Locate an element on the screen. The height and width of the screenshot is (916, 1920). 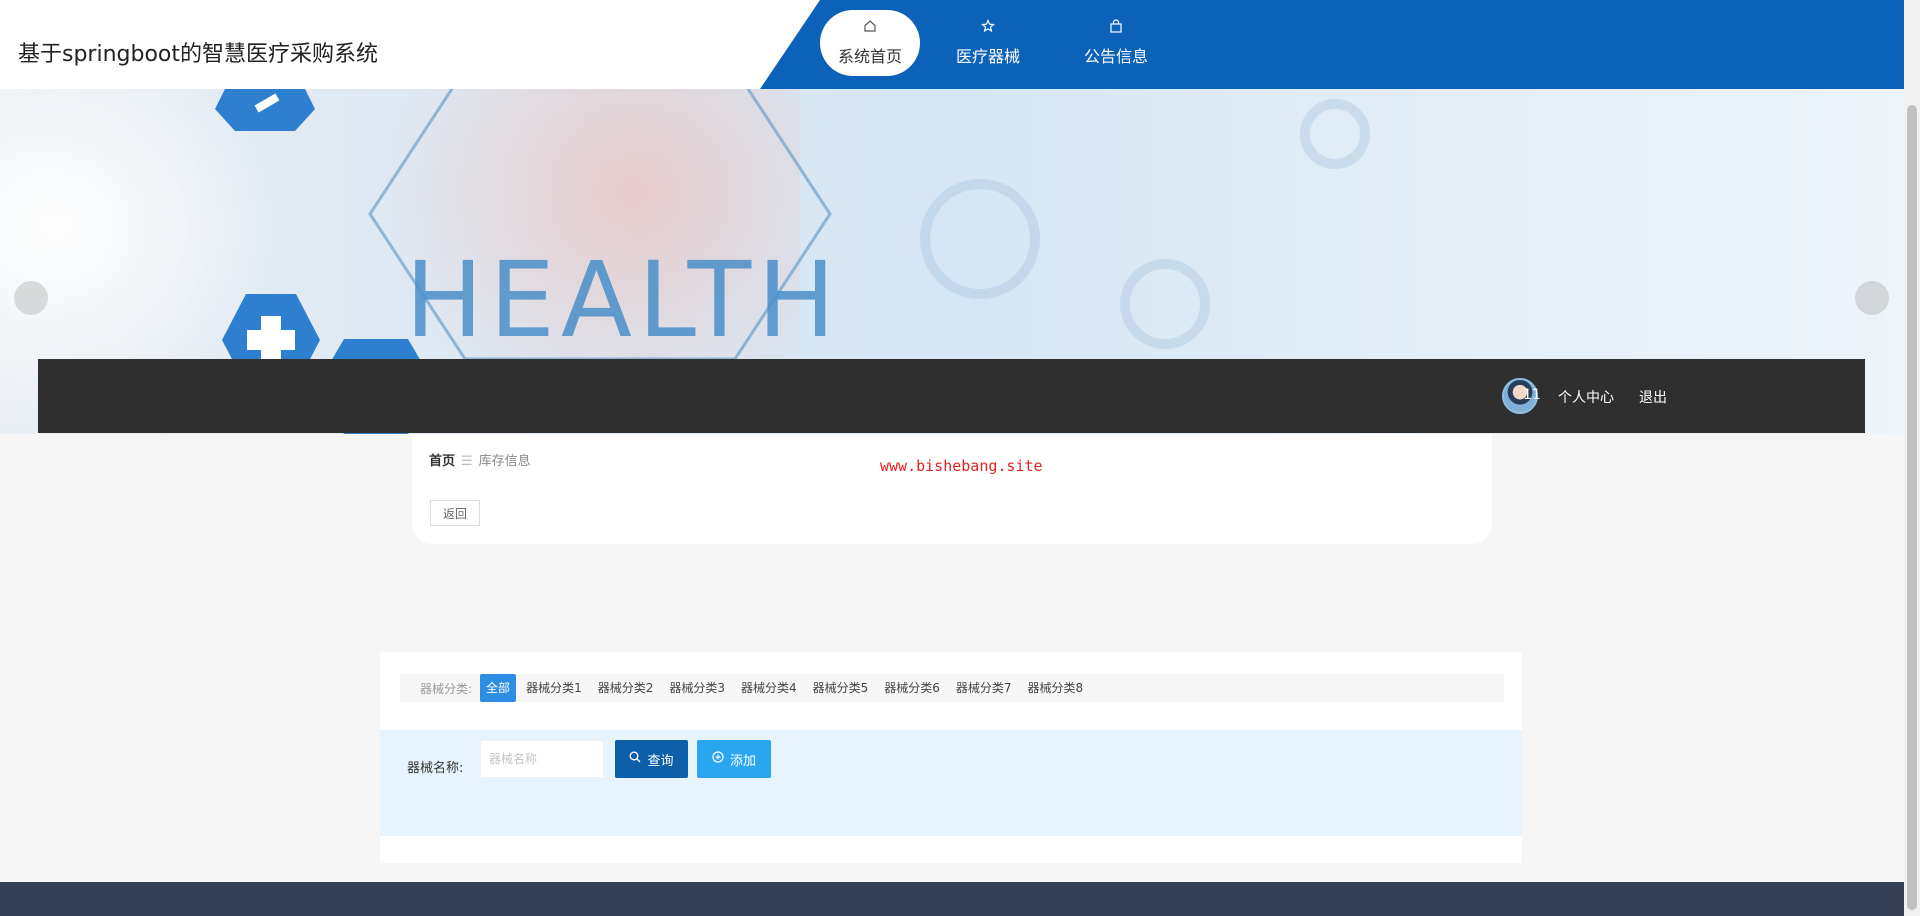
category-item: 器械分类1 is located at coordinates (554, 688).